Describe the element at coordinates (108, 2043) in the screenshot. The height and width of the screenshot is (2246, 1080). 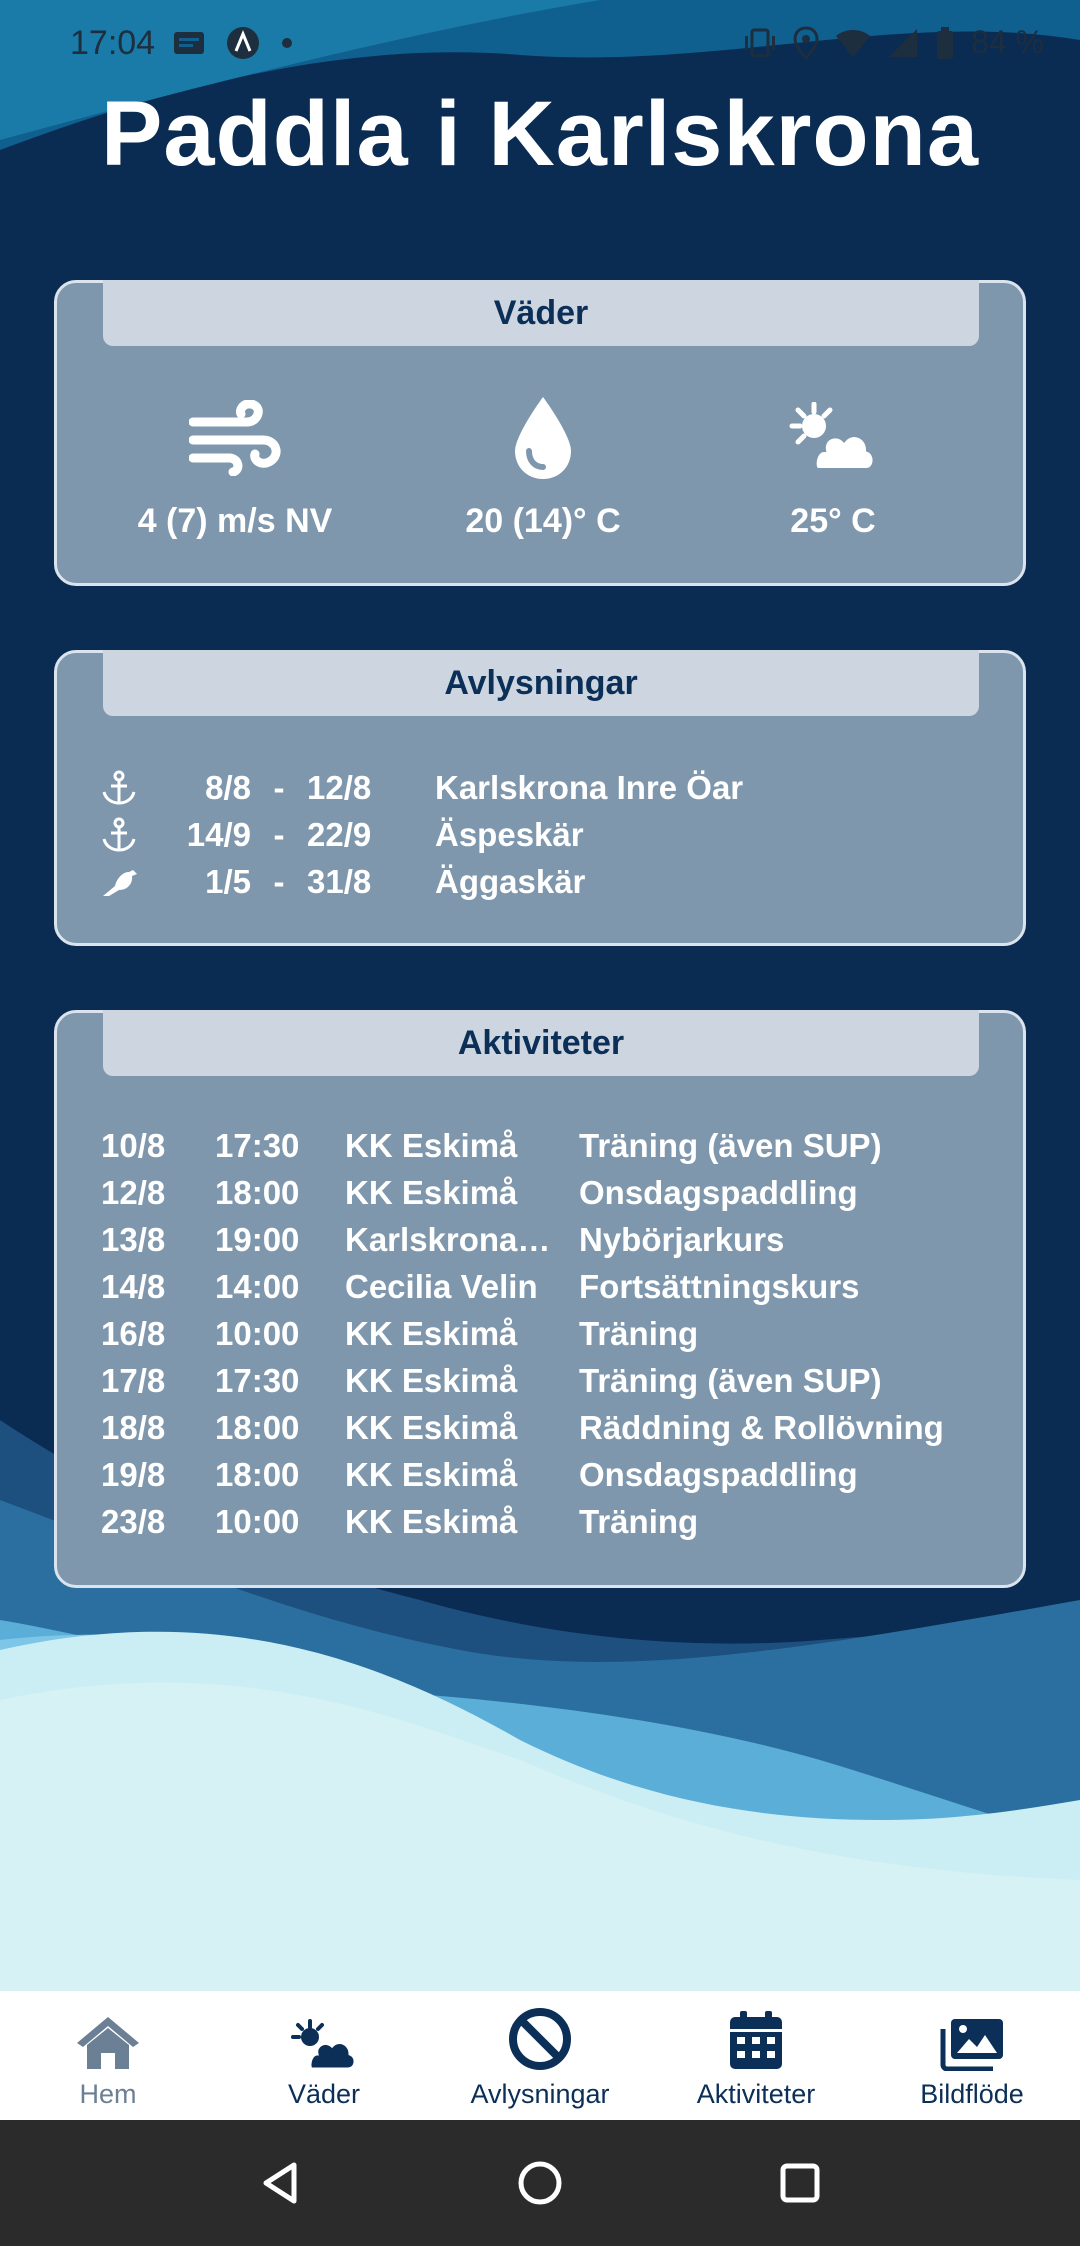
I see `home-icon` at that location.